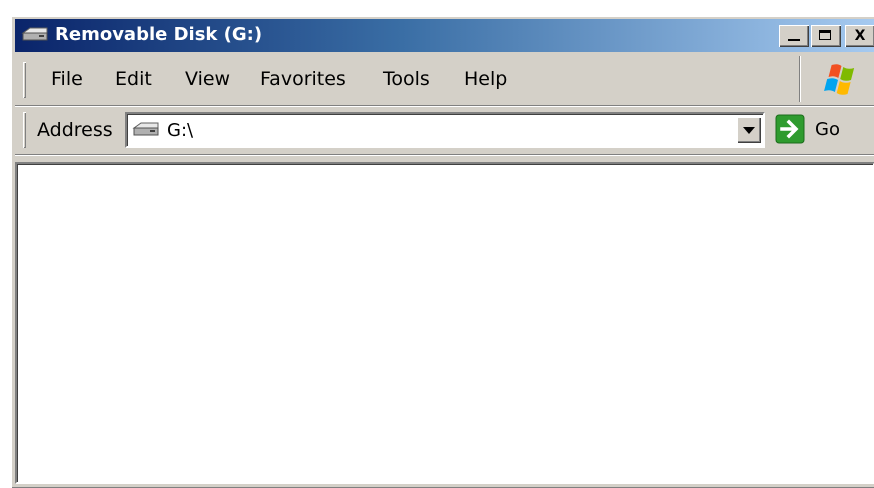 This screenshot has width=874, height=488. I want to click on menu-view: View, so click(207, 79).